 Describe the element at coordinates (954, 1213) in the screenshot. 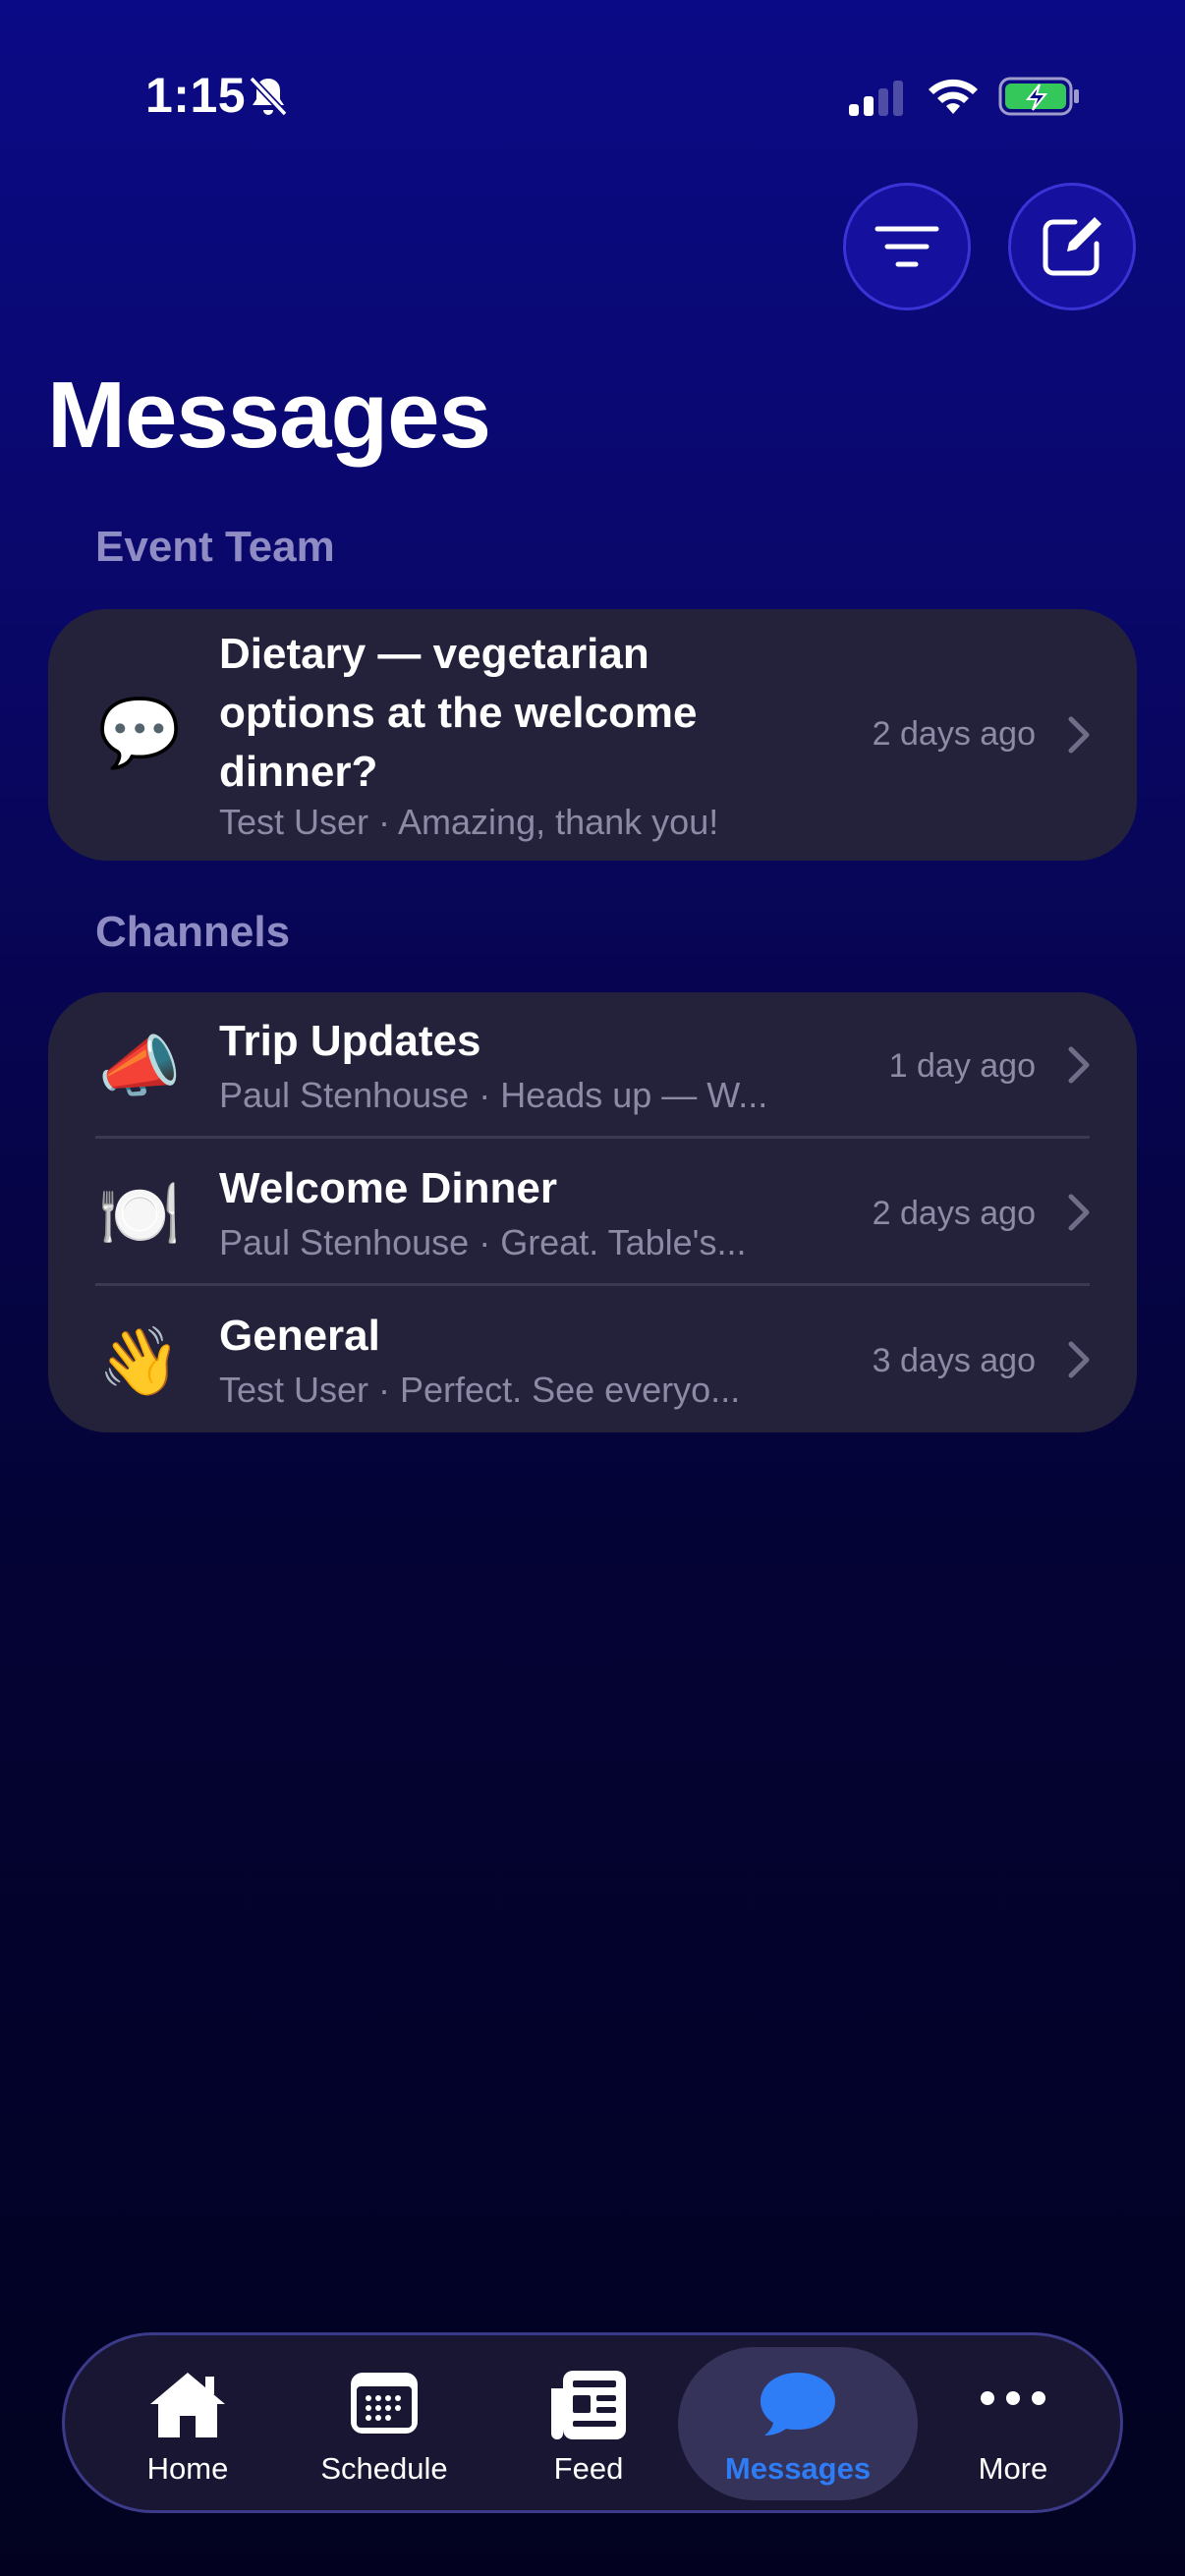

I see `channel-time: 2 days ago` at that location.